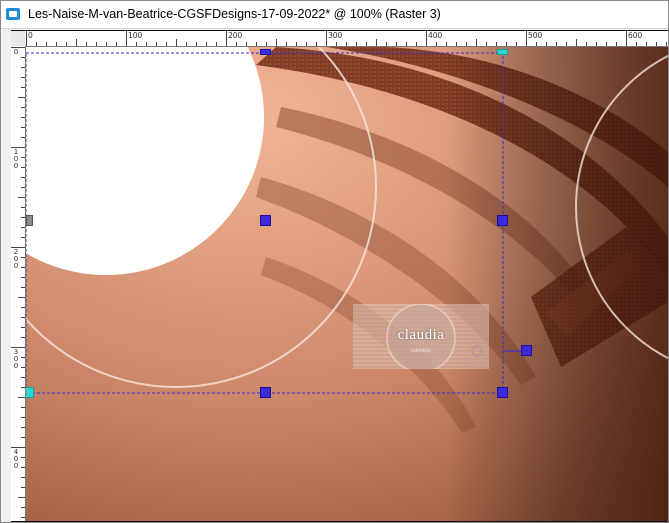 Image resolution: width=669 pixels, height=523 pixels. I want to click on vruler-label: 2 0 0, so click(16, 259).